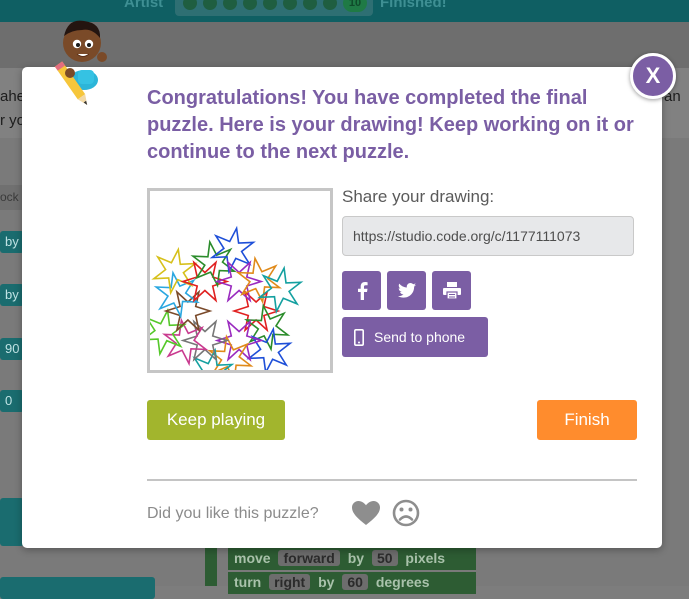 Image resolution: width=689 pixels, height=599 pixels. I want to click on facebook-share-button, so click(361, 290).